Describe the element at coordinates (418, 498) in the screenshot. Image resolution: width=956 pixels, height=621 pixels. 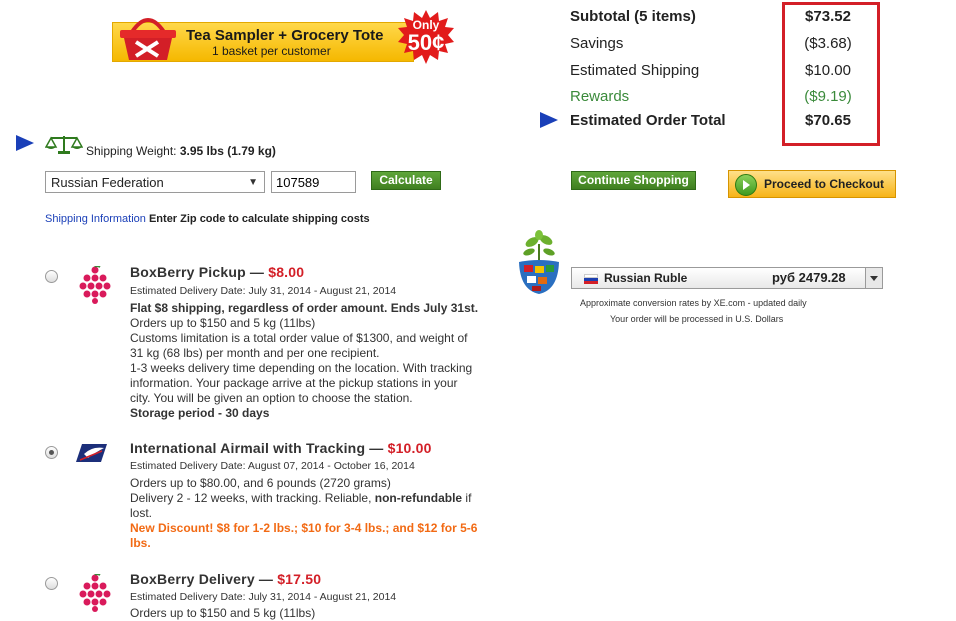
I see `non-refundable-text: non-refundable` at that location.